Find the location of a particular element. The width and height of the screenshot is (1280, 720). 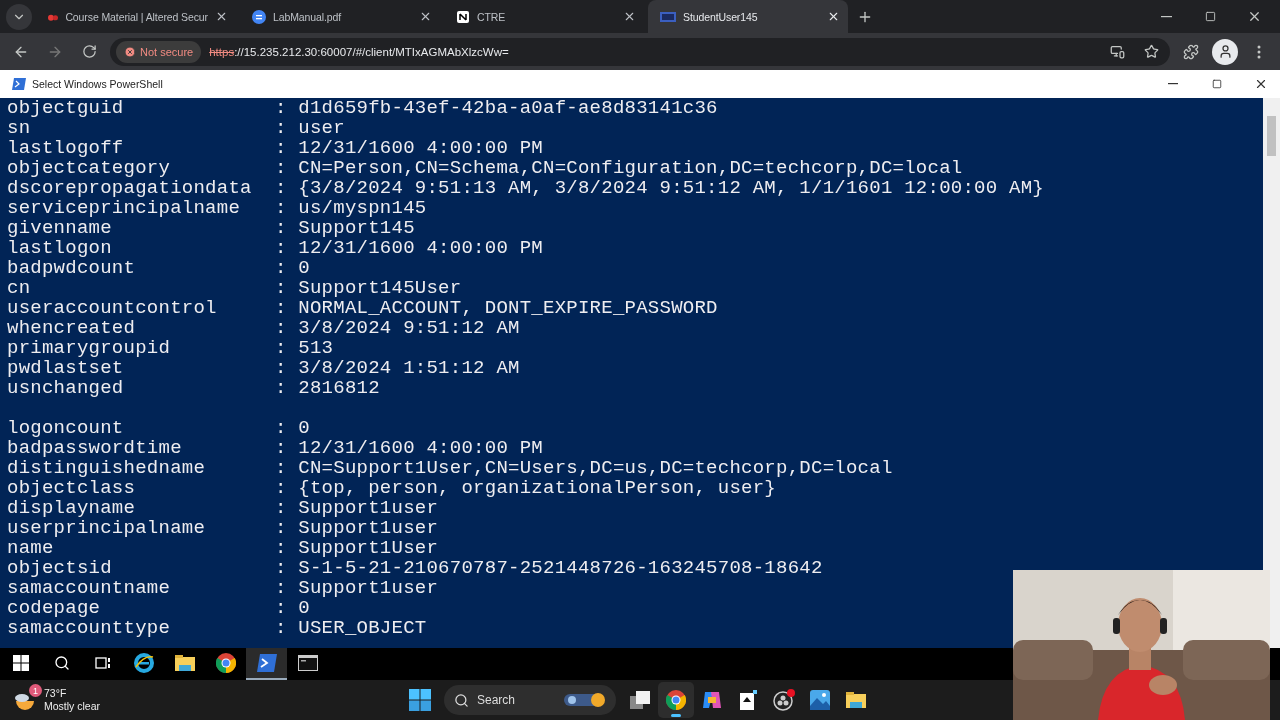

console-line: lastlogoff : 12/31/1600 4:00:00 PM is located at coordinates (275, 148).